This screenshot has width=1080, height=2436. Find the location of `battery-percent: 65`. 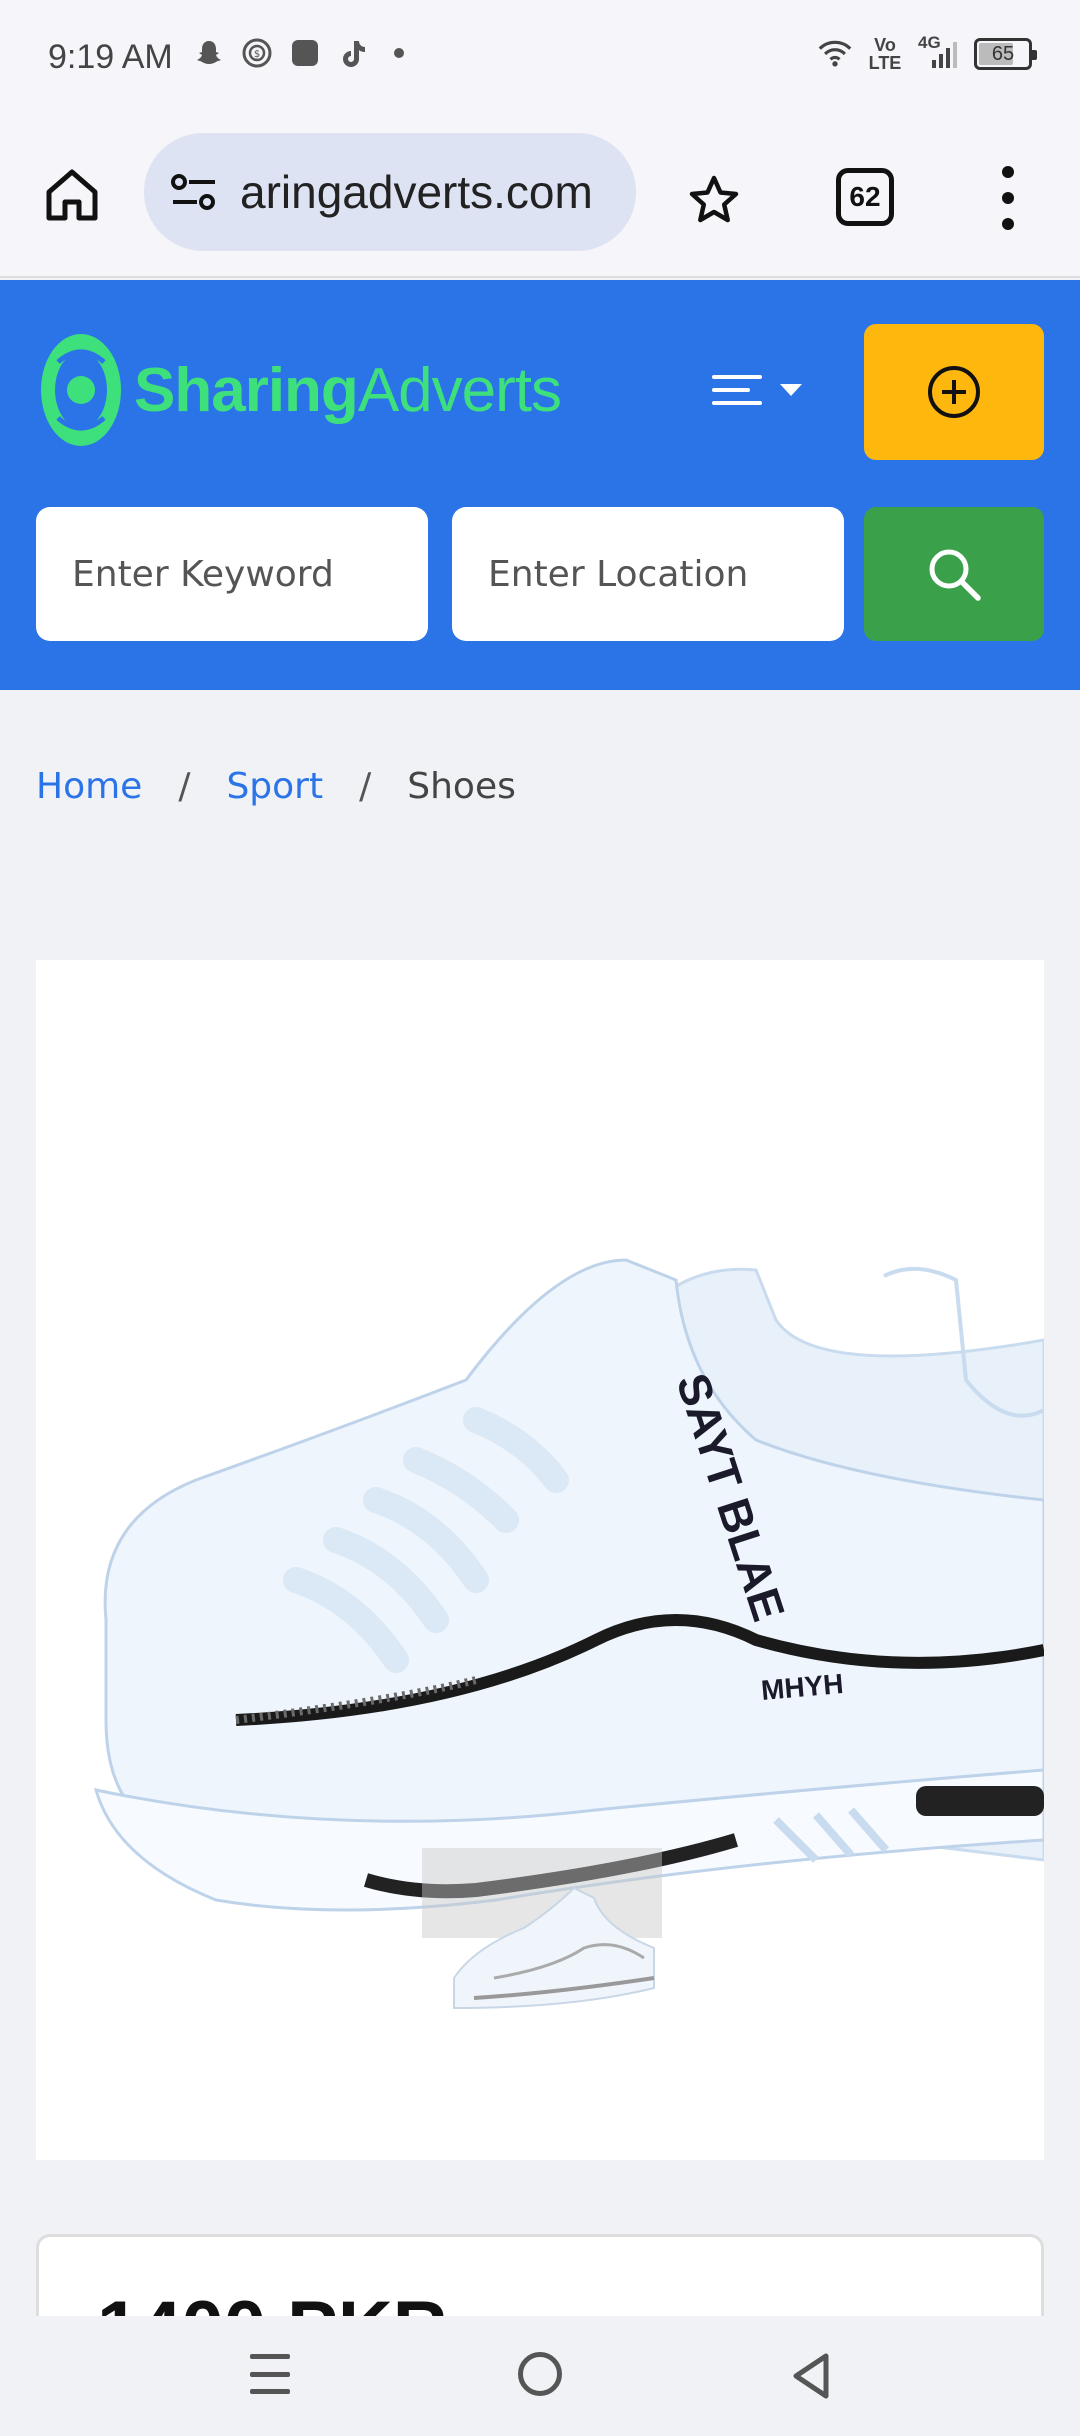

battery-percent: 65 is located at coordinates (1003, 53).